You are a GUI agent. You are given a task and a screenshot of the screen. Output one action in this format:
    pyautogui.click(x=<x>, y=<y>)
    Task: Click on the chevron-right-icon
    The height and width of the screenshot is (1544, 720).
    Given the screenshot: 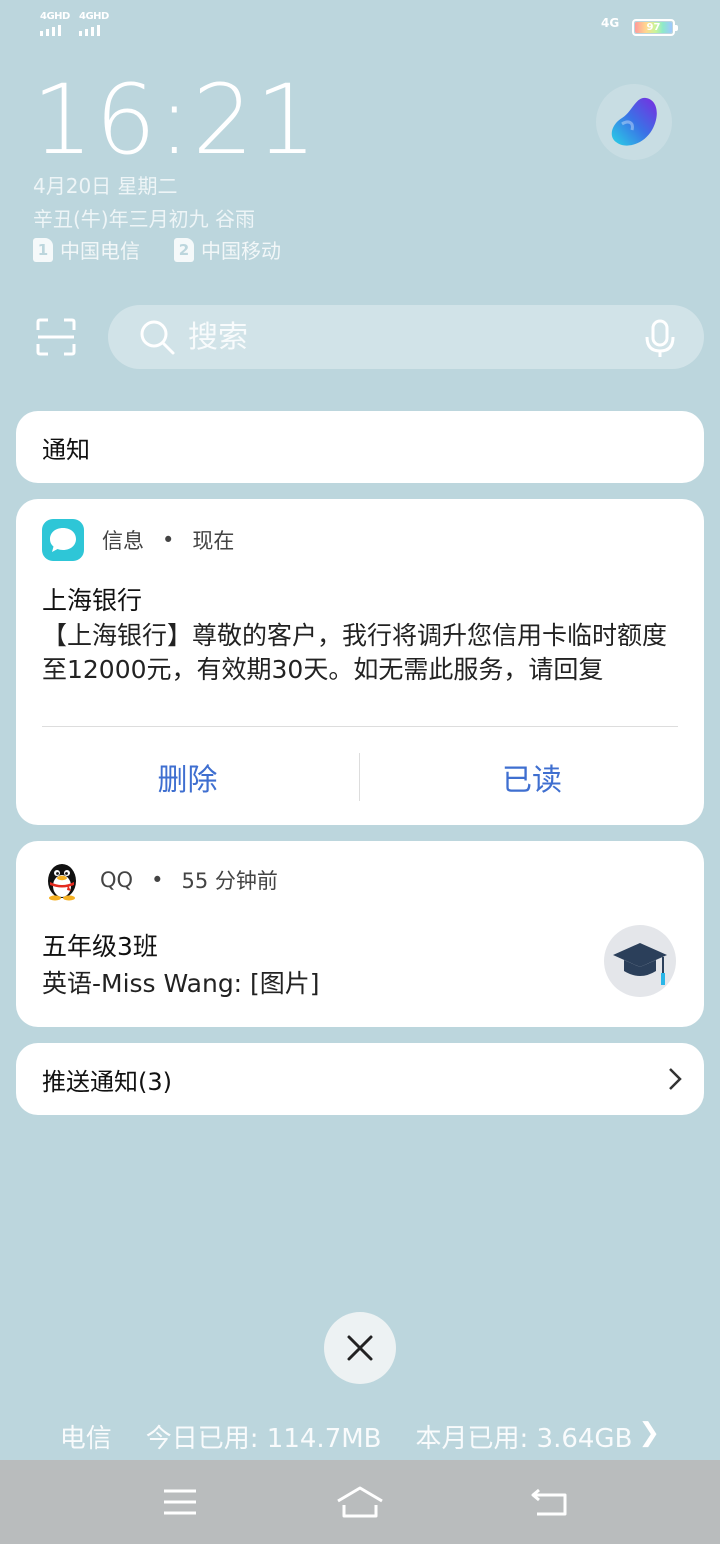 What is the action you would take?
    pyautogui.click(x=675, y=1079)
    